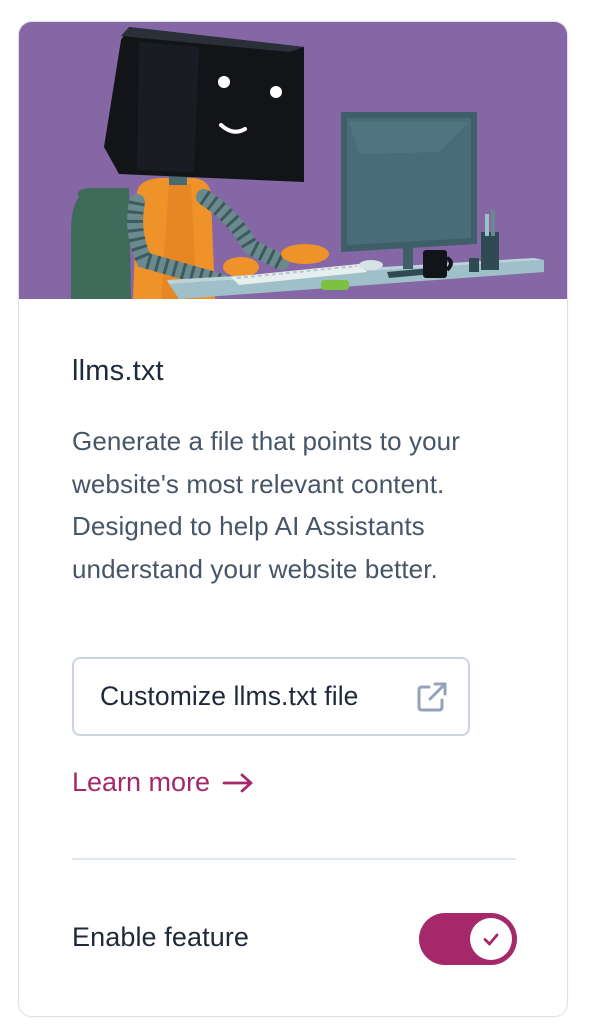  I want to click on customize-llms-button: Customize llms.txt file, so click(271, 696).